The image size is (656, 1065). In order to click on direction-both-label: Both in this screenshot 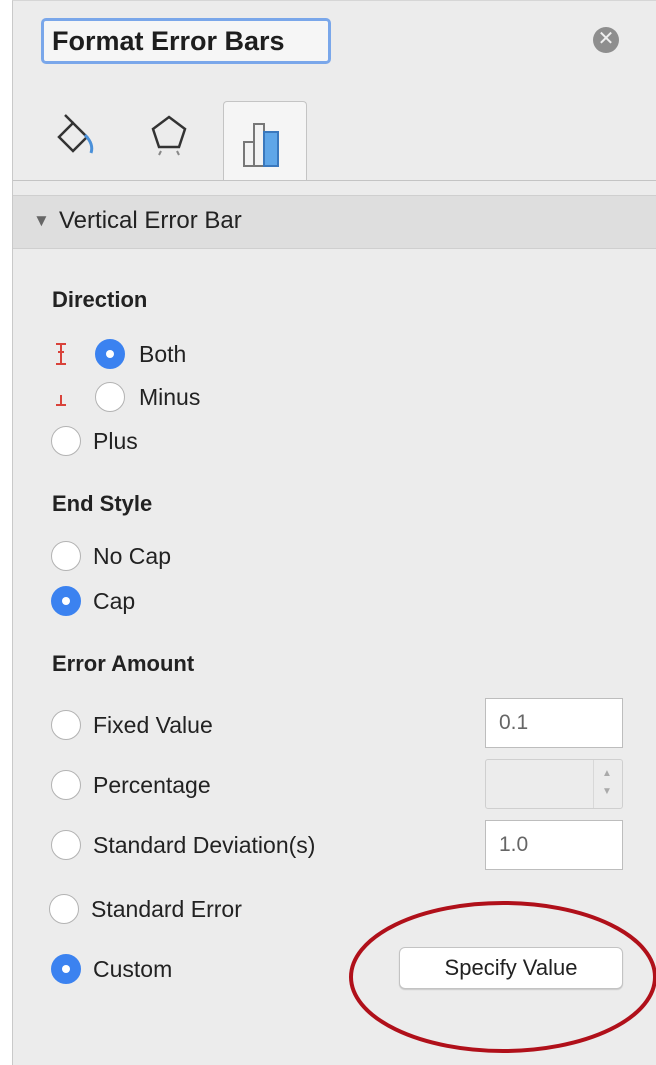, I will do `click(163, 354)`.